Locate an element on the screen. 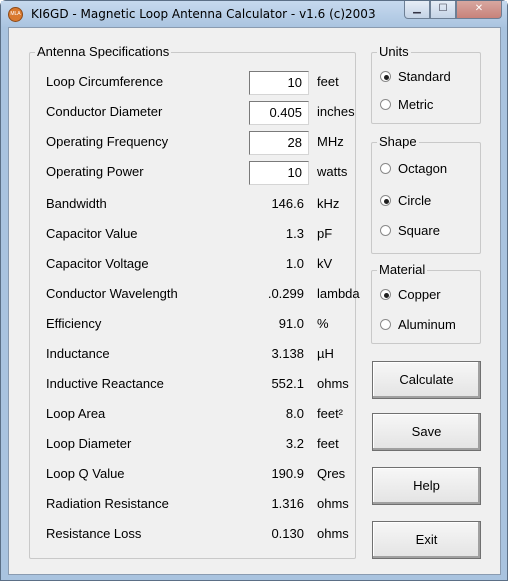  result-row-radiation-resistance: Radiation Resistance 1.316 ohms is located at coordinates (197, 504).